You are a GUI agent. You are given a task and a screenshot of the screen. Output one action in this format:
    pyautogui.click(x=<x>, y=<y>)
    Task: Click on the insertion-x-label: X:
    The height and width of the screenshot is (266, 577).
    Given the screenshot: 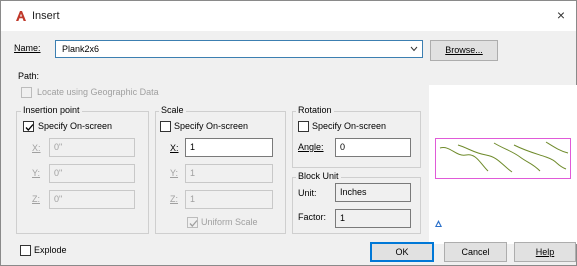 What is the action you would take?
    pyautogui.click(x=36, y=148)
    